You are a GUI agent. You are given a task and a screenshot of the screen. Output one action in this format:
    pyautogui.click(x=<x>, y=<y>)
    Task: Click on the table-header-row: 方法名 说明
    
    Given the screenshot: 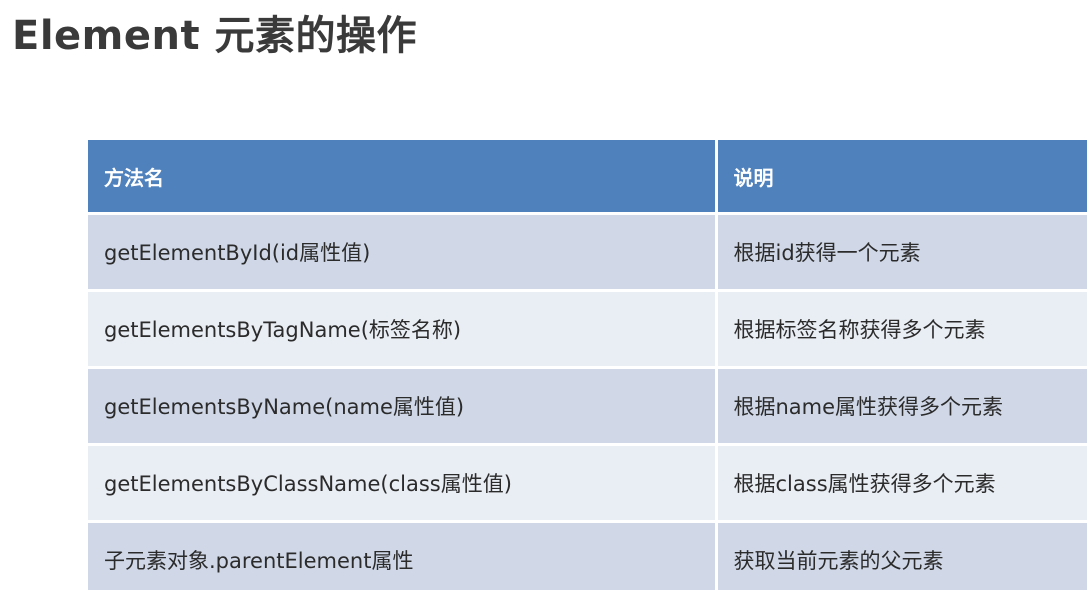 What is the action you would take?
    pyautogui.click(x=587, y=177)
    